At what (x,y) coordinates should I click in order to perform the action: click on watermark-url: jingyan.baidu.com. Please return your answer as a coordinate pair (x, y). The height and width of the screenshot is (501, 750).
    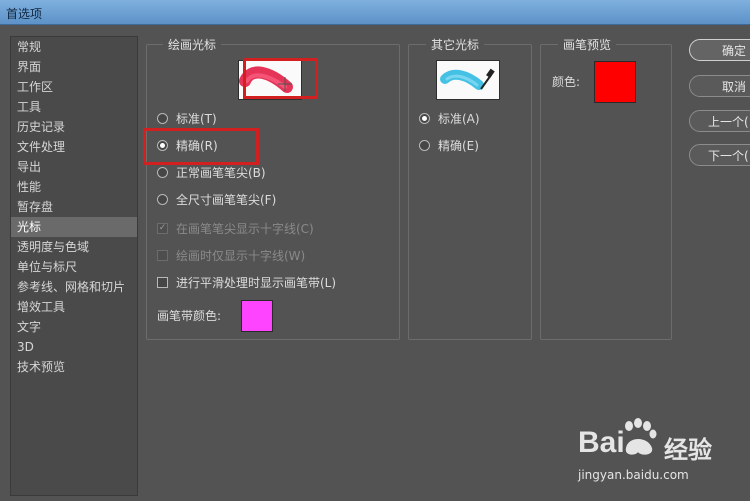
    Looking at the image, I should click on (633, 475).